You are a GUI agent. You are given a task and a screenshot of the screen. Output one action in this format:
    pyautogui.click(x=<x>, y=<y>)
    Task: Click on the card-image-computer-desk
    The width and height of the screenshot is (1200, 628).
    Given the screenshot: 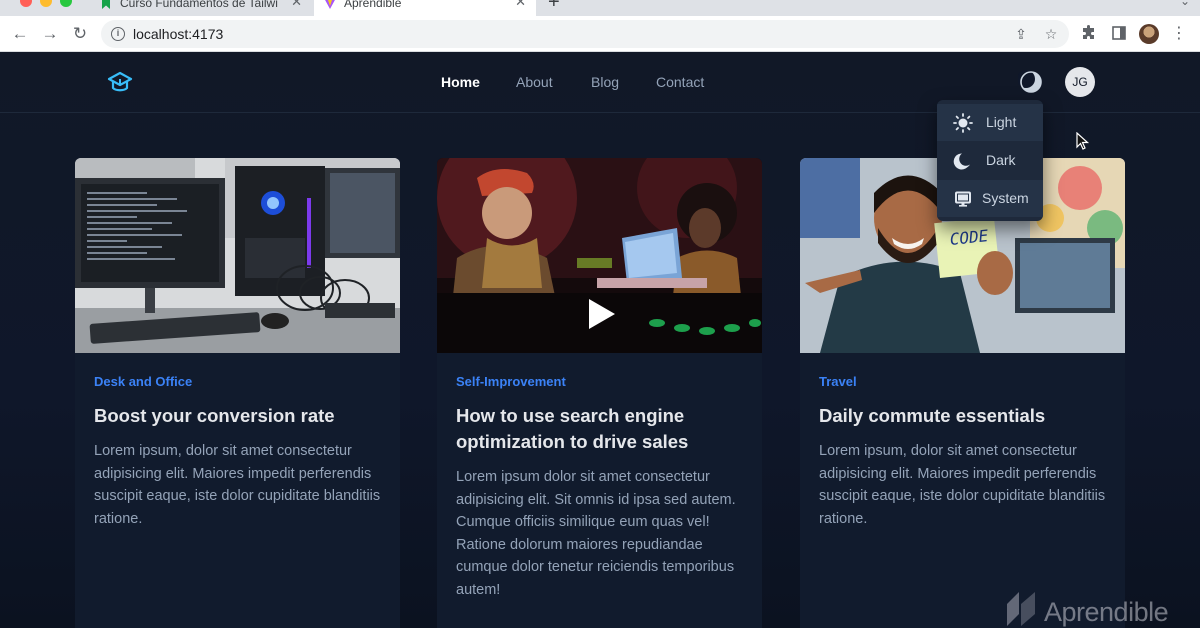 What is the action you would take?
    pyautogui.click(x=237, y=255)
    